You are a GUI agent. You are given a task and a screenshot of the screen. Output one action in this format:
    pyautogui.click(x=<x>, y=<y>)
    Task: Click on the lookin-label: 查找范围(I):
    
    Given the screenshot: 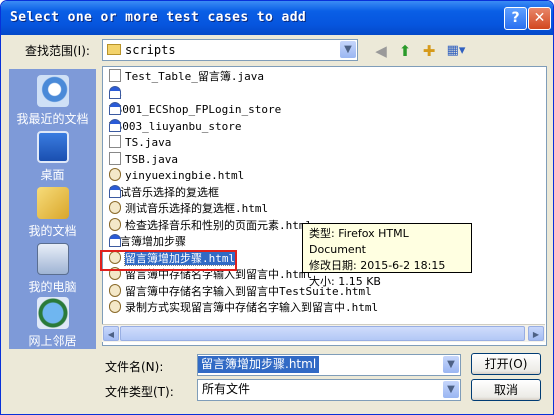 What is the action you would take?
    pyautogui.click(x=57, y=51)
    